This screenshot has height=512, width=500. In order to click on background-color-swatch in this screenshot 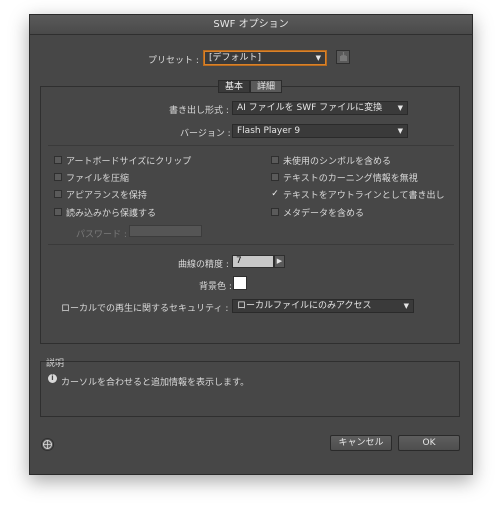, I will do `click(240, 283)`.